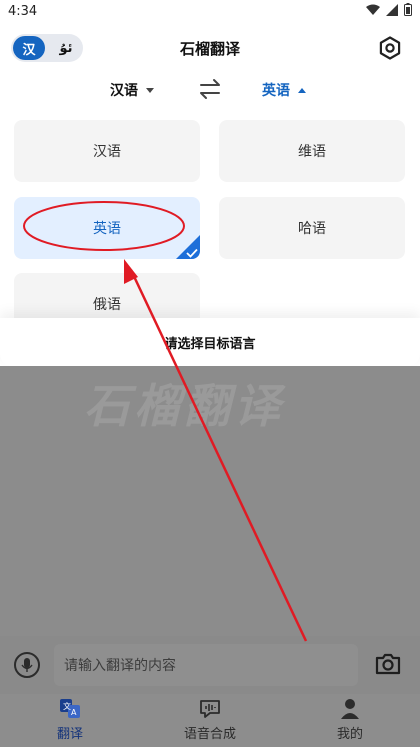 The height and width of the screenshot is (747, 420). What do you see at coordinates (209, 734) in the screenshot?
I see `tab-label: 语音合成` at bounding box center [209, 734].